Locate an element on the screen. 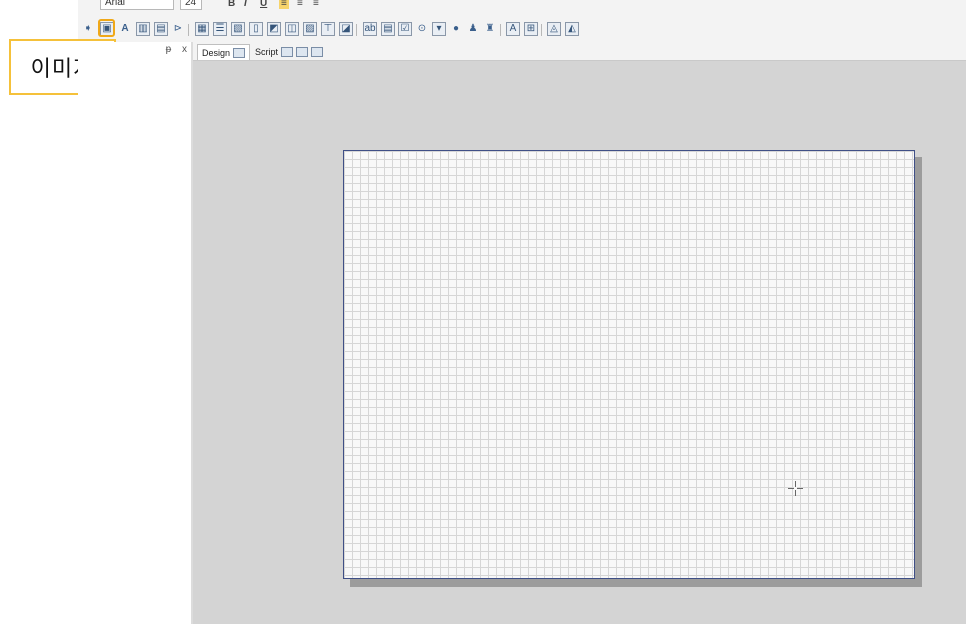 This screenshot has width=966, height=624. chart-icon: ▤ is located at coordinates (161, 29).